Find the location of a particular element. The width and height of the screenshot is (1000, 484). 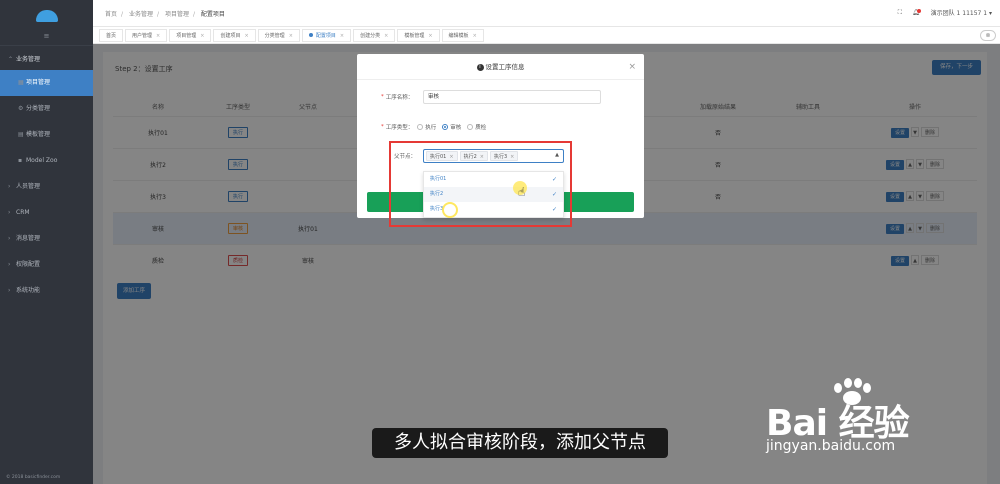

name-label: * 工序名称： is located at coordinates (397, 97).